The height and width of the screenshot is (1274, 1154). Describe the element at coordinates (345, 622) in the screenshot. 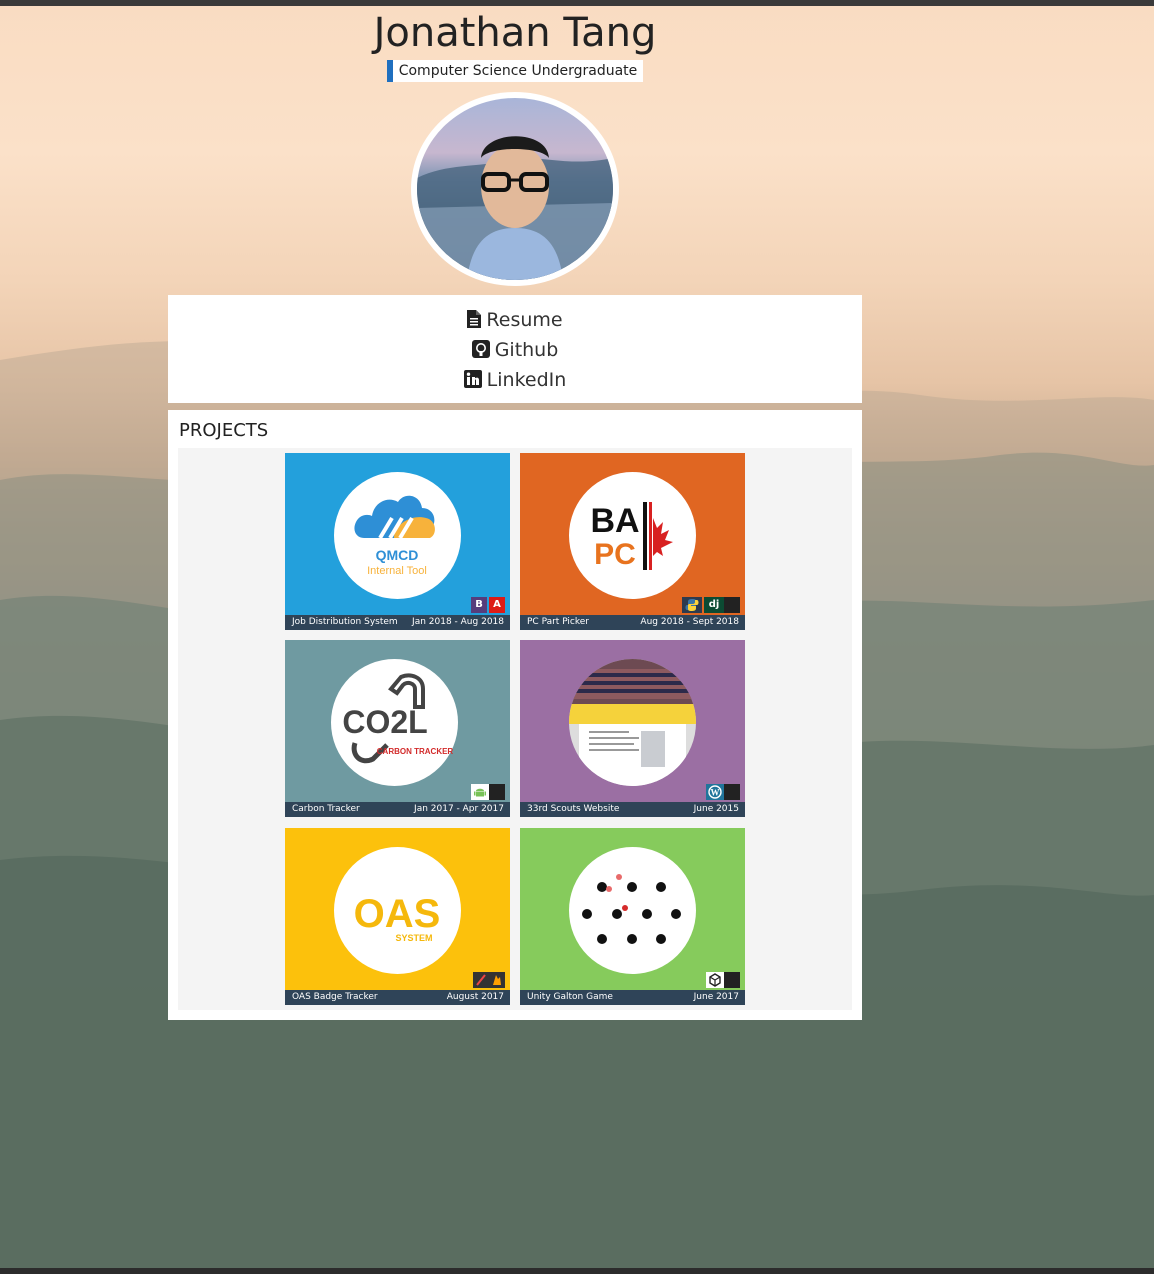

I see `project-title: Job Distribution System` at that location.